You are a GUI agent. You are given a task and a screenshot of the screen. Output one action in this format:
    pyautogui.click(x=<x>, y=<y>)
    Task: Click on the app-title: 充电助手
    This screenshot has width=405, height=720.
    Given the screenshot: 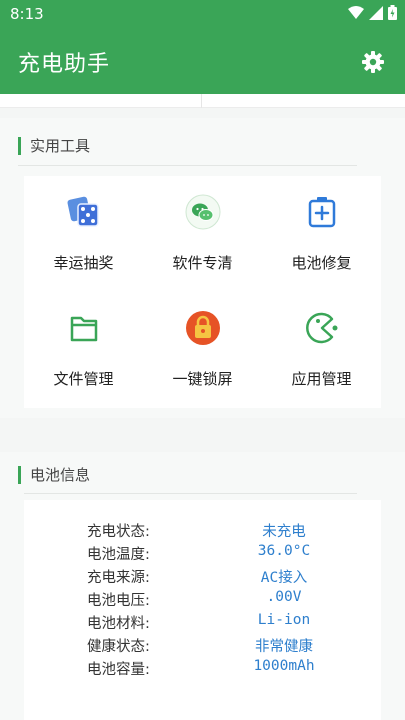 What is the action you would take?
    pyautogui.click(x=64, y=64)
    